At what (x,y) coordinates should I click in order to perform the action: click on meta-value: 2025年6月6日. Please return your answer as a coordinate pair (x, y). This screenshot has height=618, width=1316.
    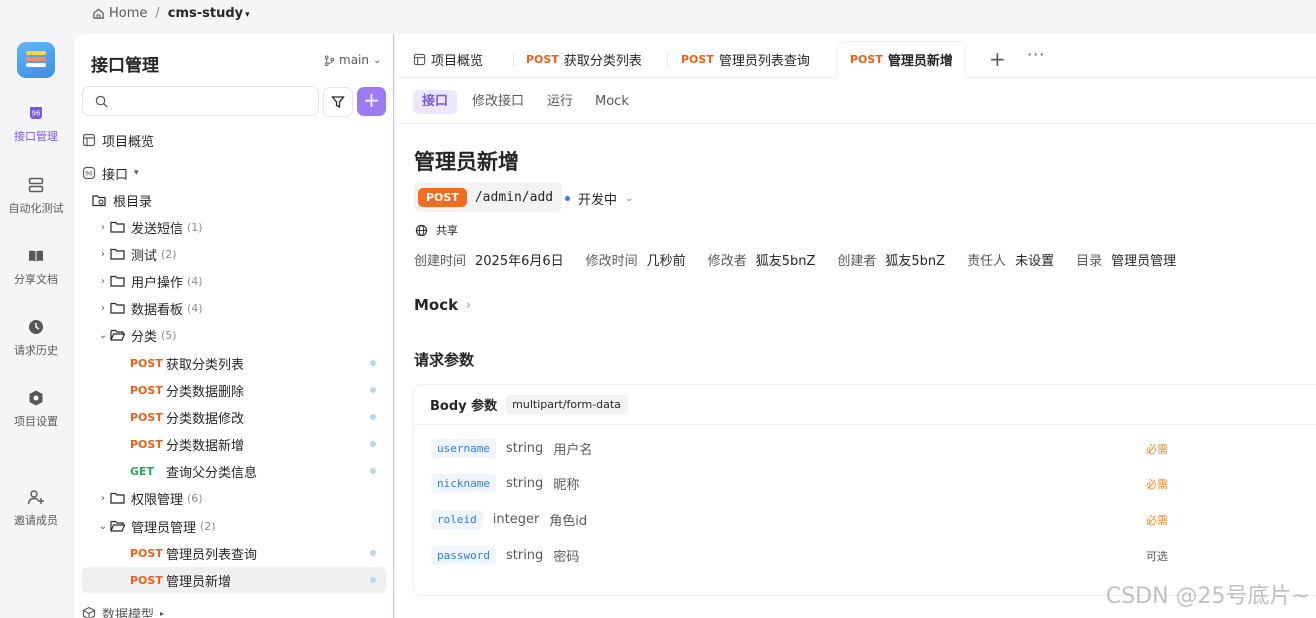
    Looking at the image, I should click on (519, 261).